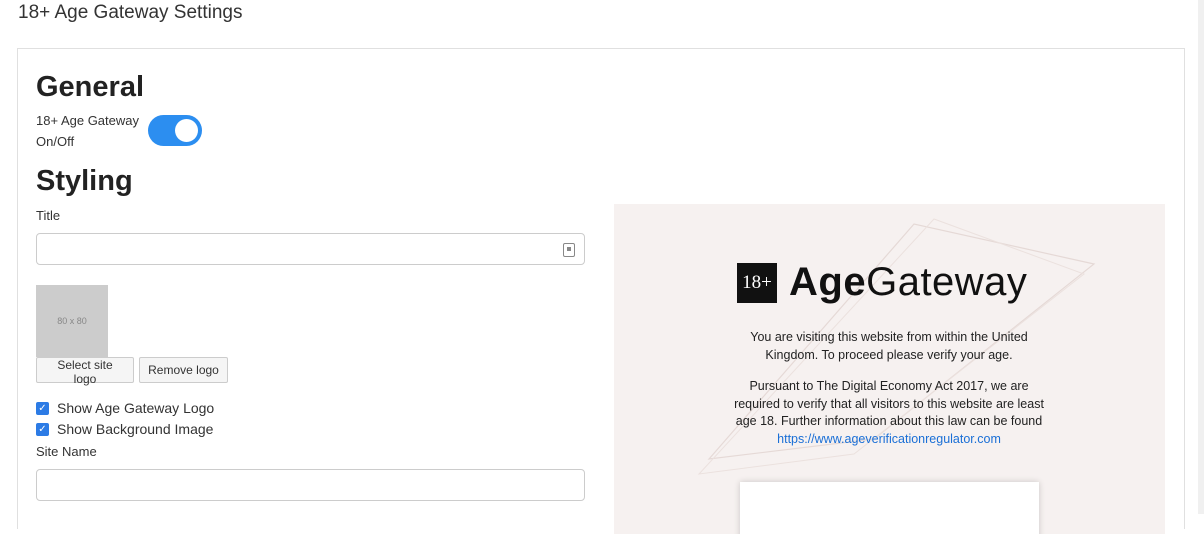 The width and height of the screenshot is (1204, 534). What do you see at coordinates (135, 429) in the screenshot?
I see `show-bg-label: Show Background Image` at bounding box center [135, 429].